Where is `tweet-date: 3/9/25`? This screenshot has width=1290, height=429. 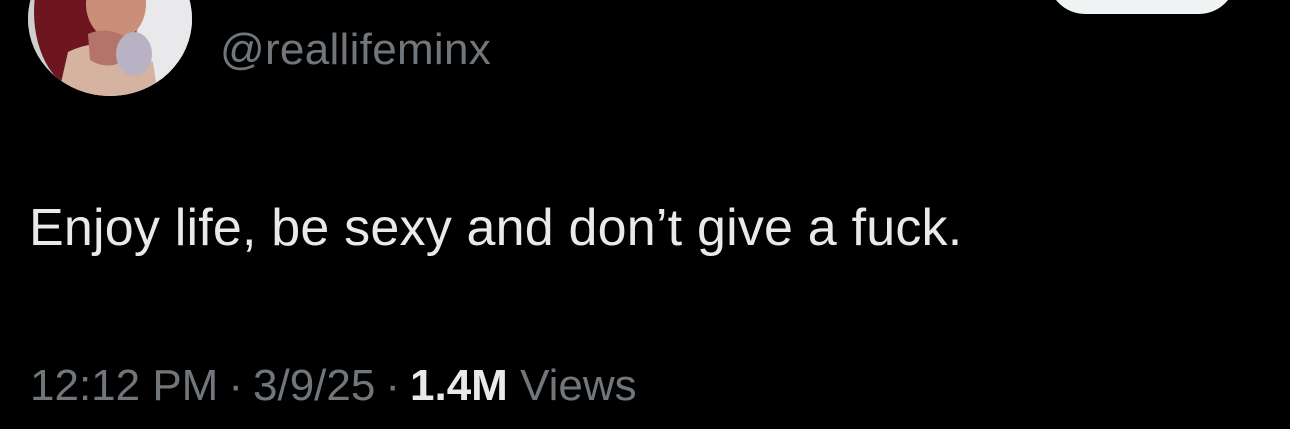
tweet-date: 3/9/25 is located at coordinates (314, 385).